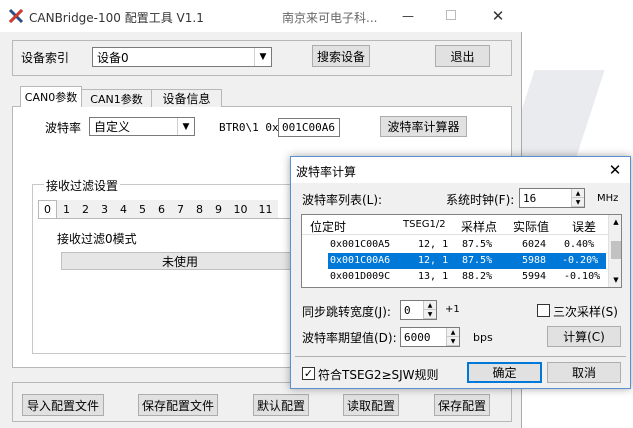  What do you see at coordinates (123, 209) in the screenshot?
I see `filter-tab-4: 4` at bounding box center [123, 209].